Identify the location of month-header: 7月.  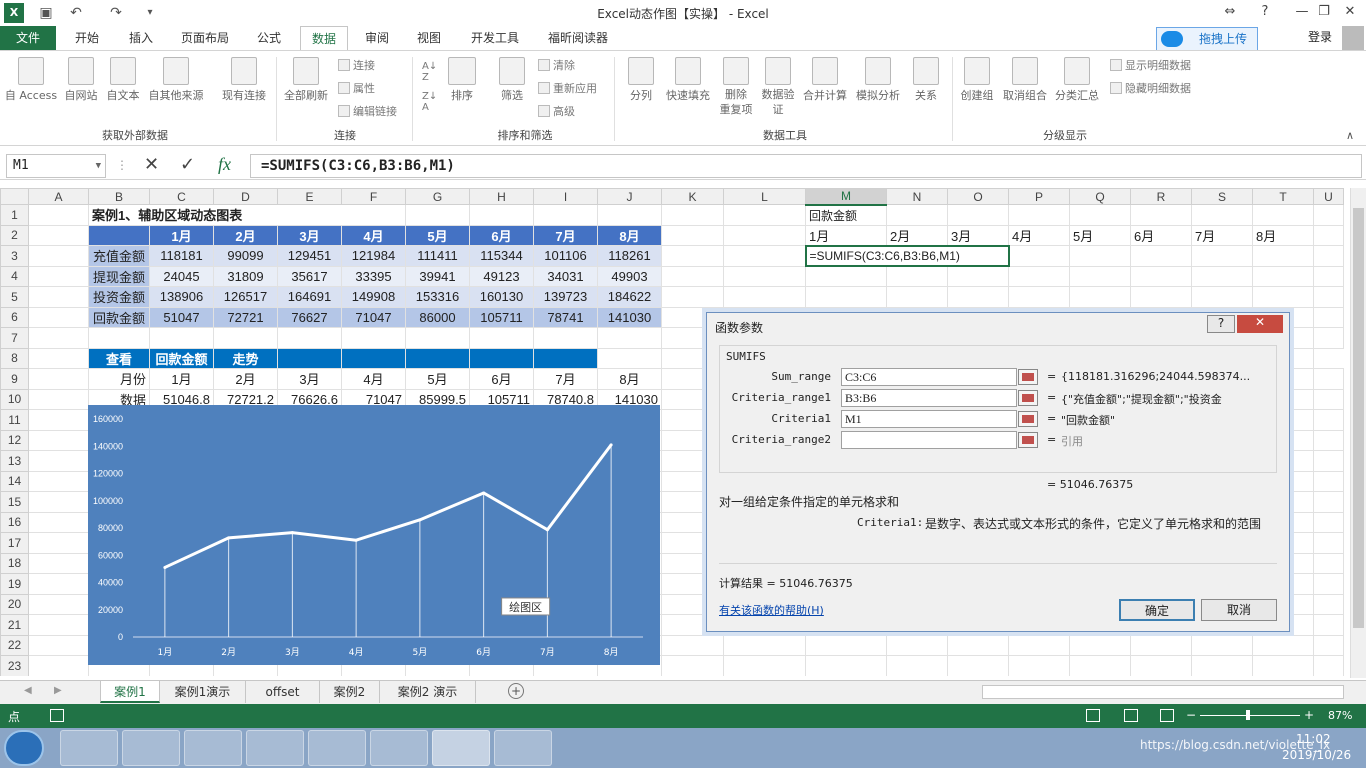
(565, 235).